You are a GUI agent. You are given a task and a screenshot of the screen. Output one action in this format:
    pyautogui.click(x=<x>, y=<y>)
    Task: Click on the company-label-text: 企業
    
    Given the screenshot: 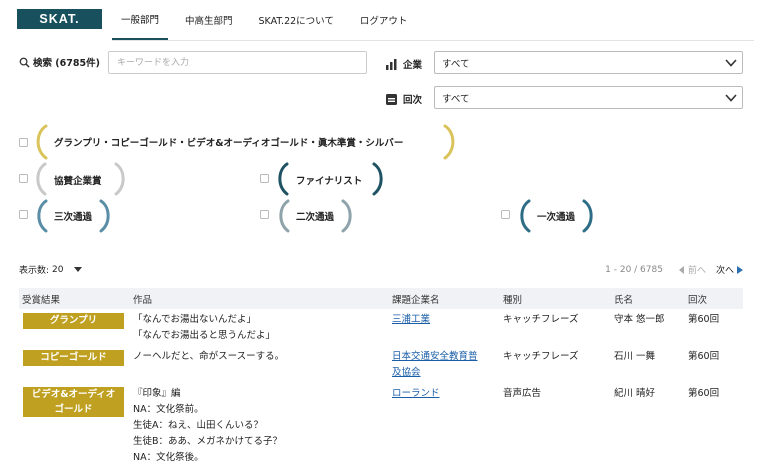 What is the action you would take?
    pyautogui.click(x=413, y=65)
    